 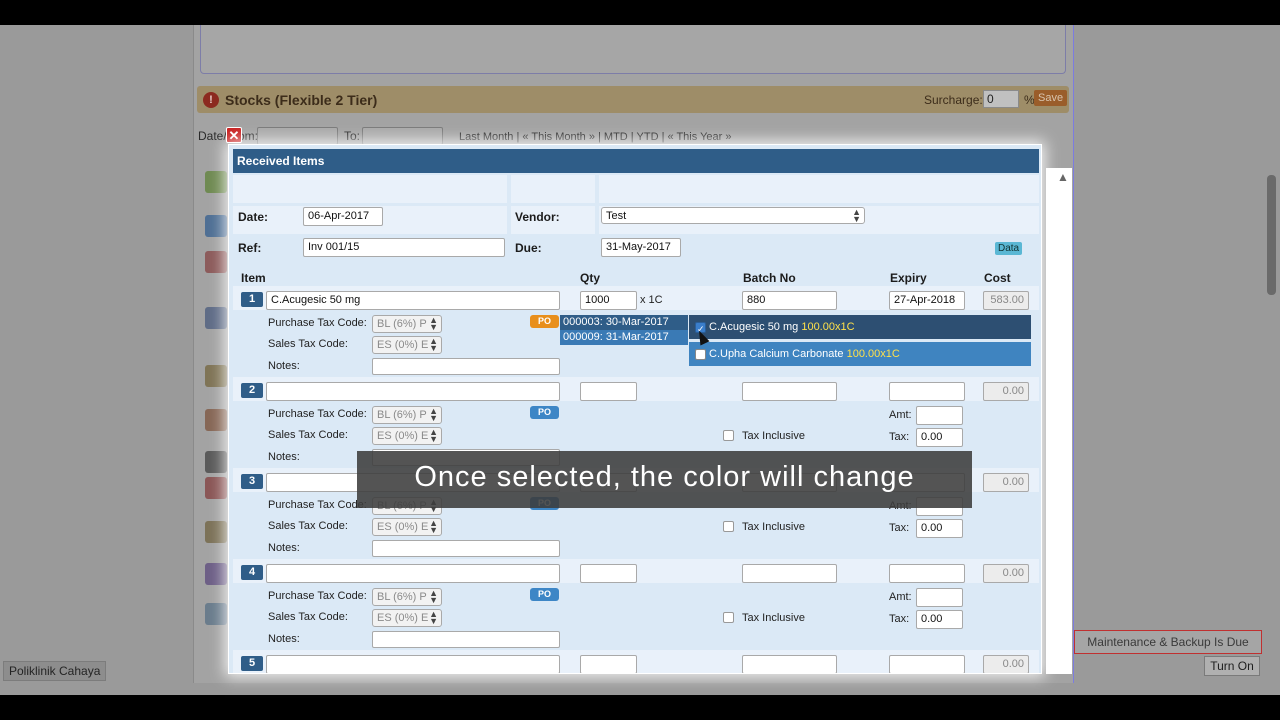 I want to click on palette-icon, so click(x=216, y=614).